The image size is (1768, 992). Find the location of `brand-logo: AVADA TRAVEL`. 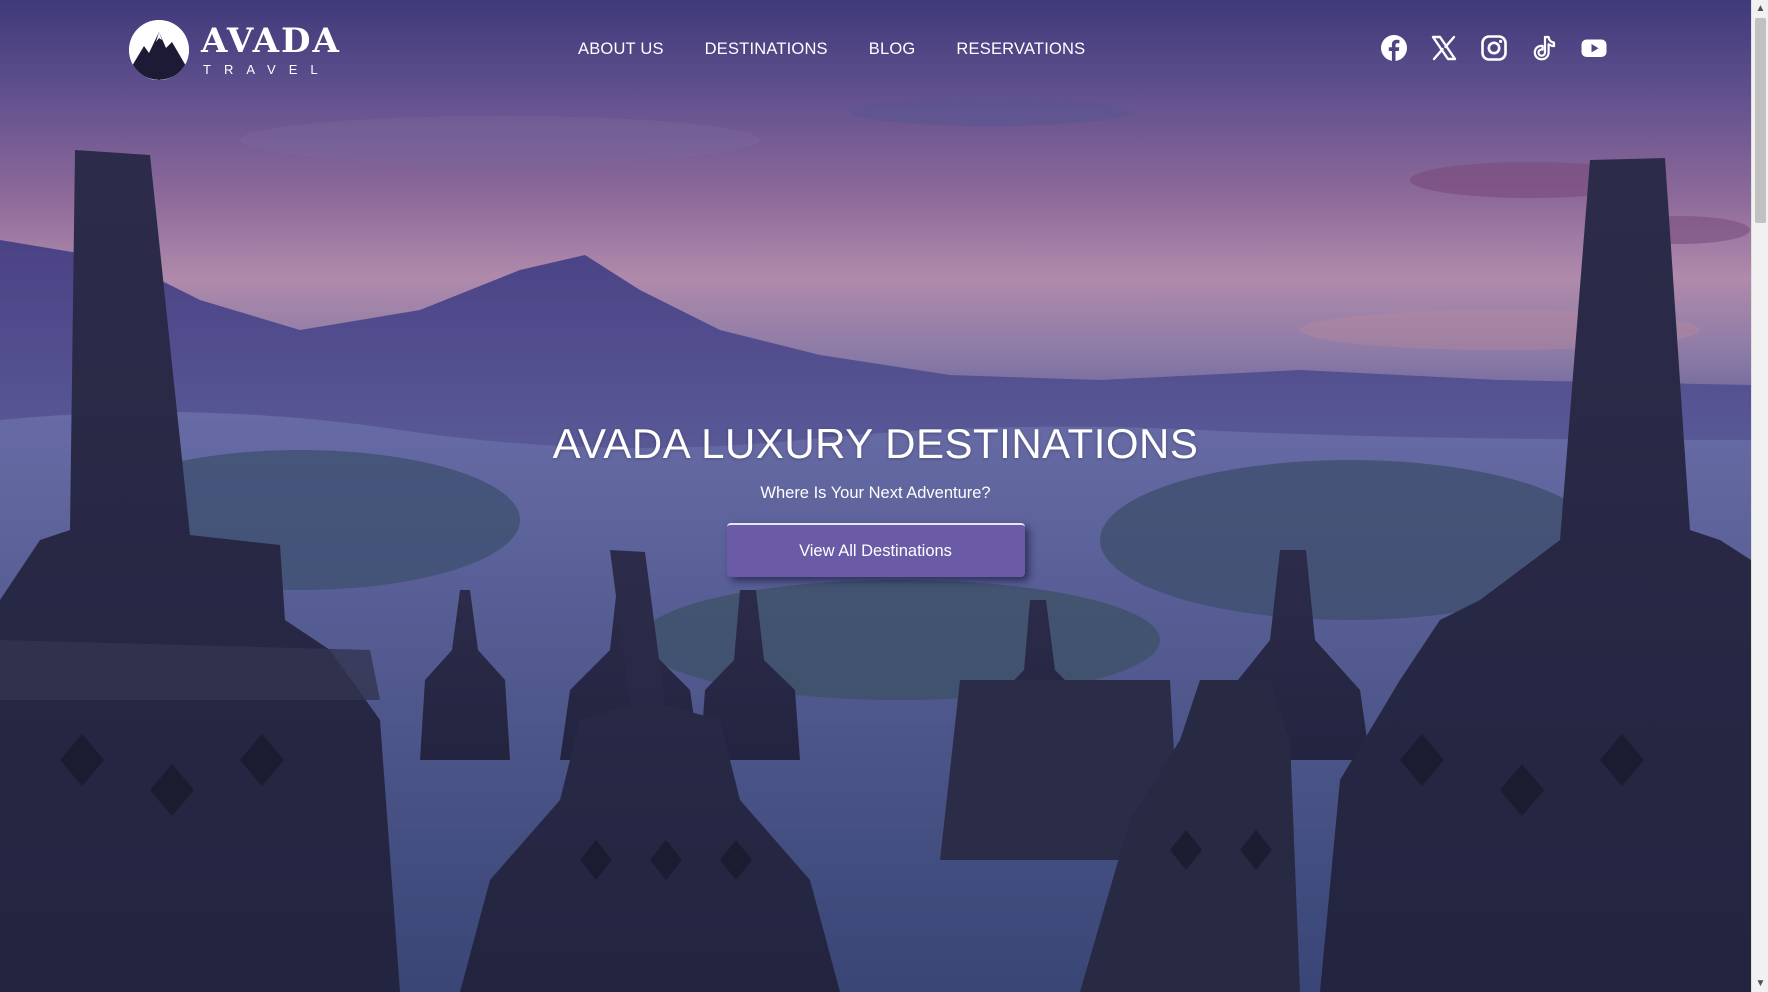

brand-logo: AVADA TRAVEL is located at coordinates (235, 50).